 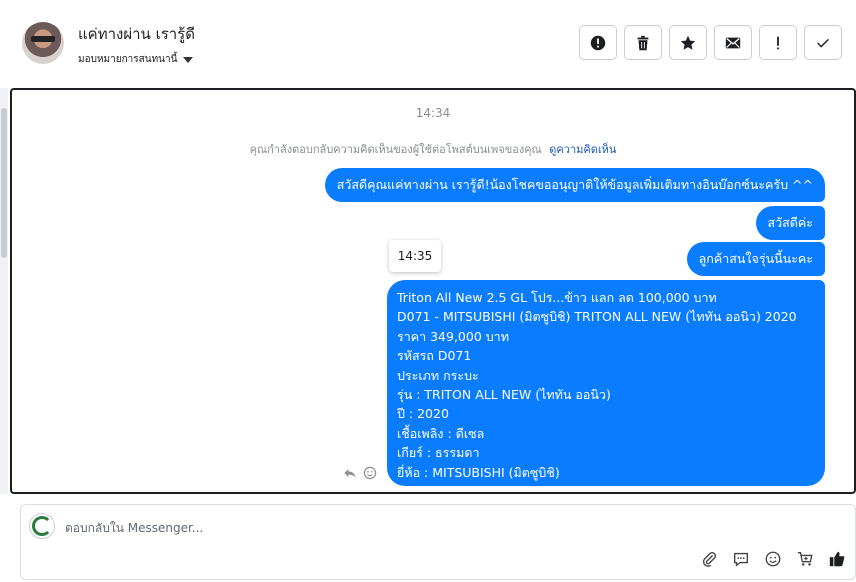 I want to click on thread-timestamp: 14:34, so click(x=433, y=113).